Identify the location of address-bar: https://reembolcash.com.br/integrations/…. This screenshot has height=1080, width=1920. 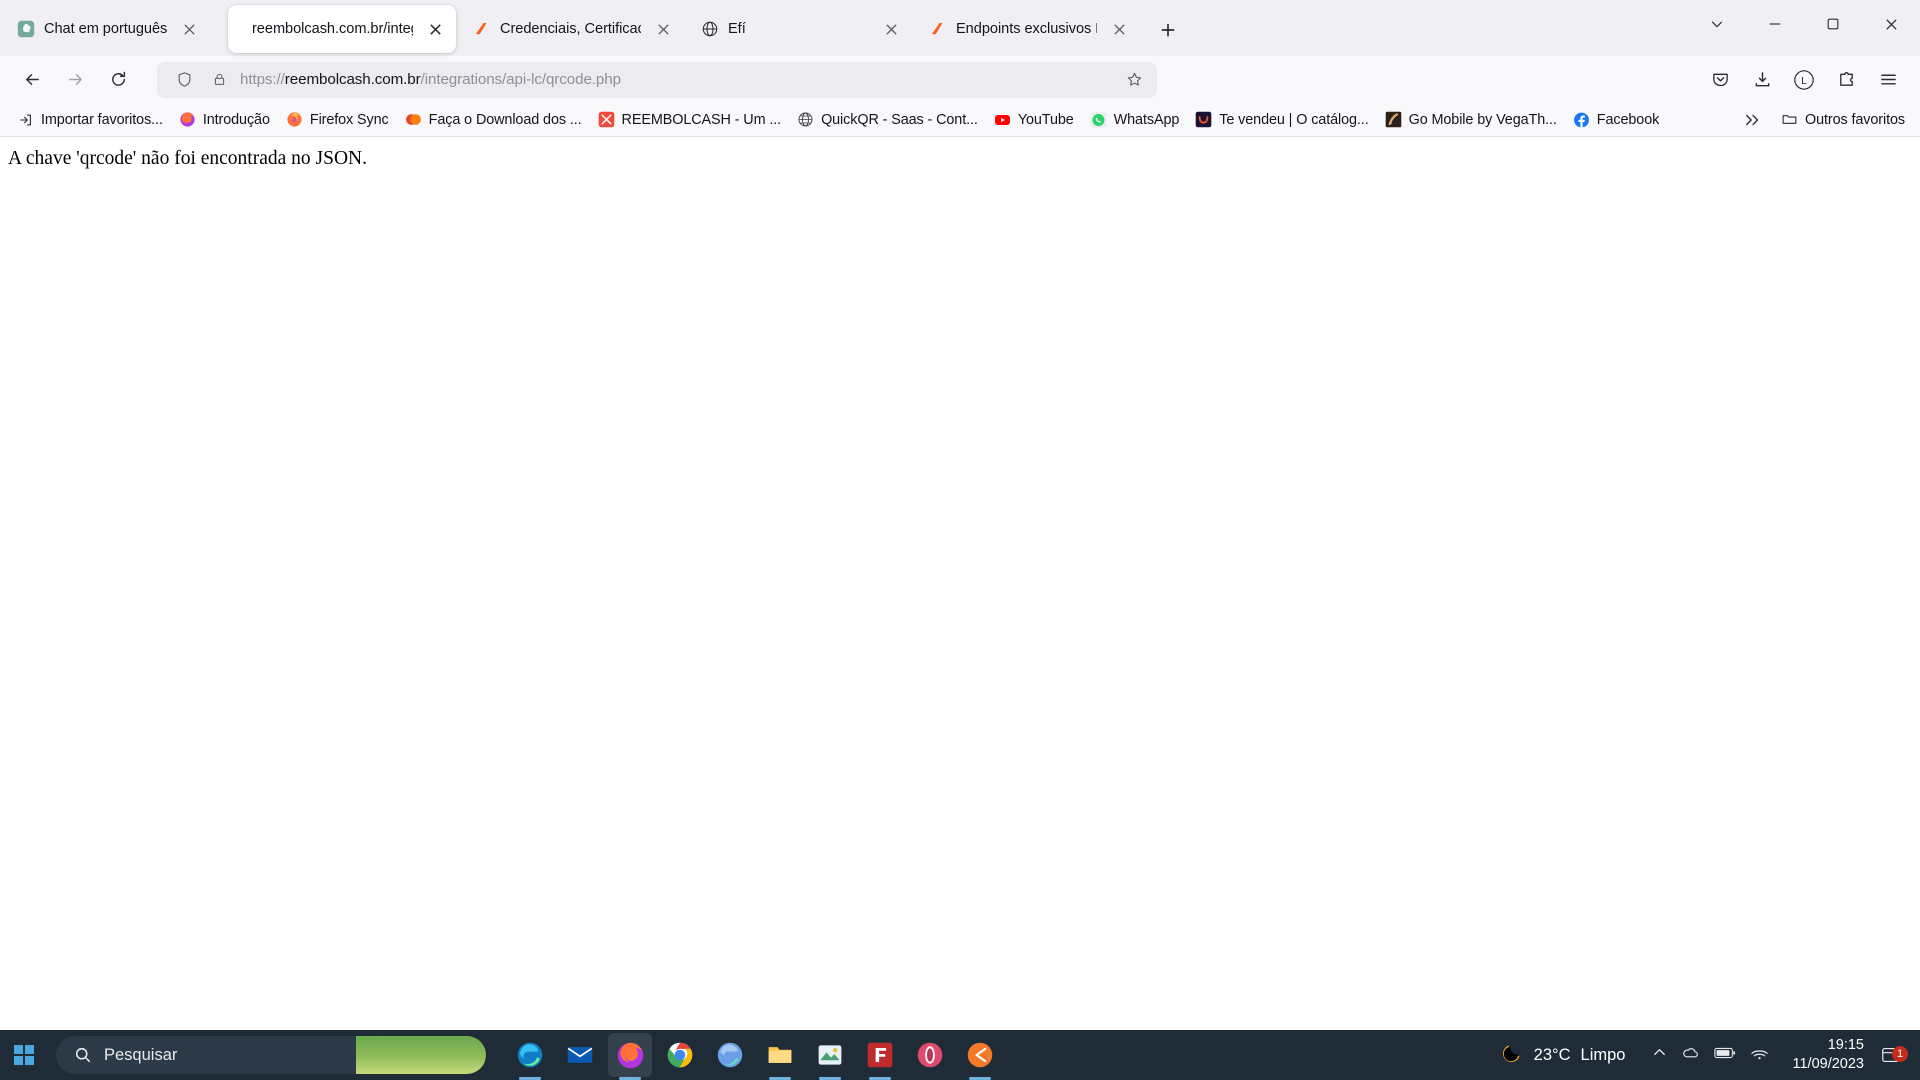
(657, 79).